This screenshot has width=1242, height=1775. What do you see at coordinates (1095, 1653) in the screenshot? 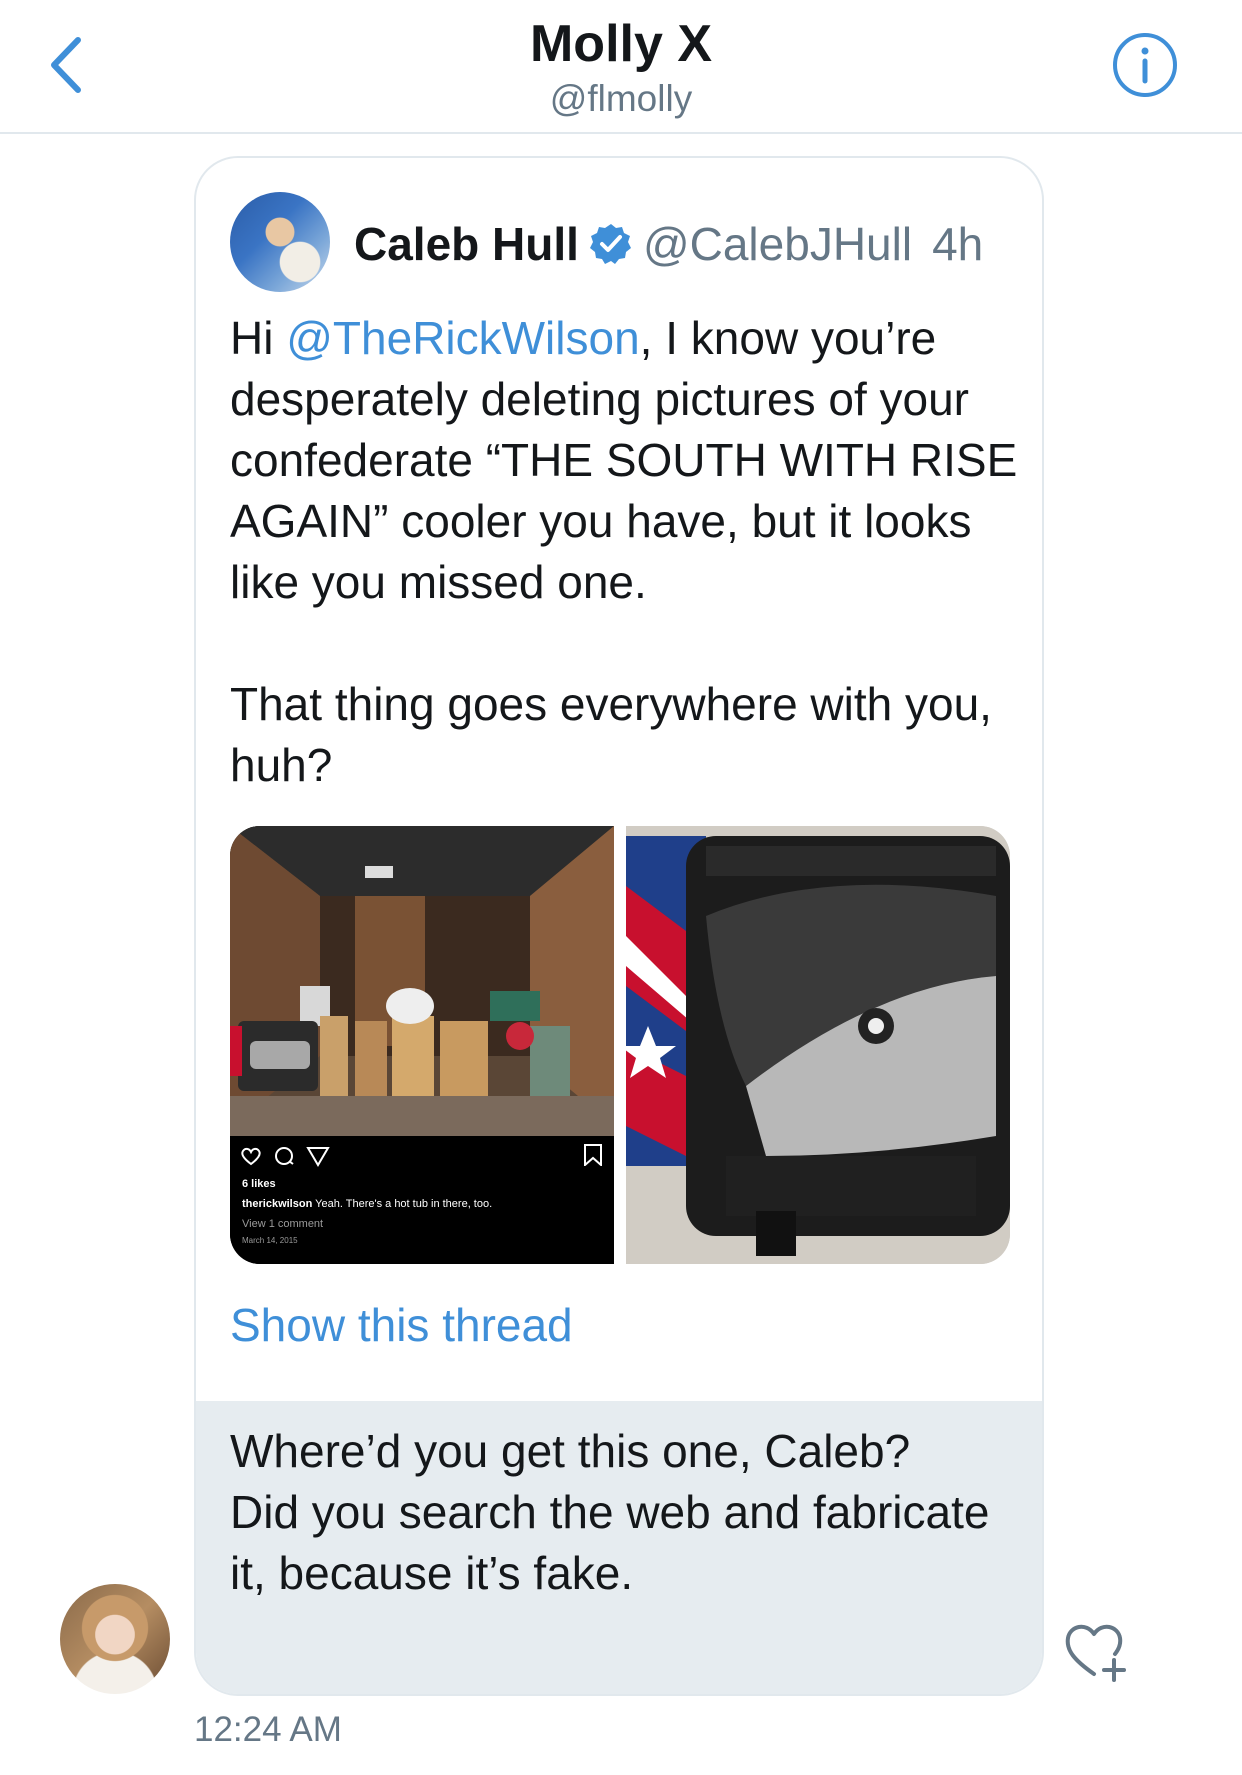
I see `heart-plus-icon` at bounding box center [1095, 1653].